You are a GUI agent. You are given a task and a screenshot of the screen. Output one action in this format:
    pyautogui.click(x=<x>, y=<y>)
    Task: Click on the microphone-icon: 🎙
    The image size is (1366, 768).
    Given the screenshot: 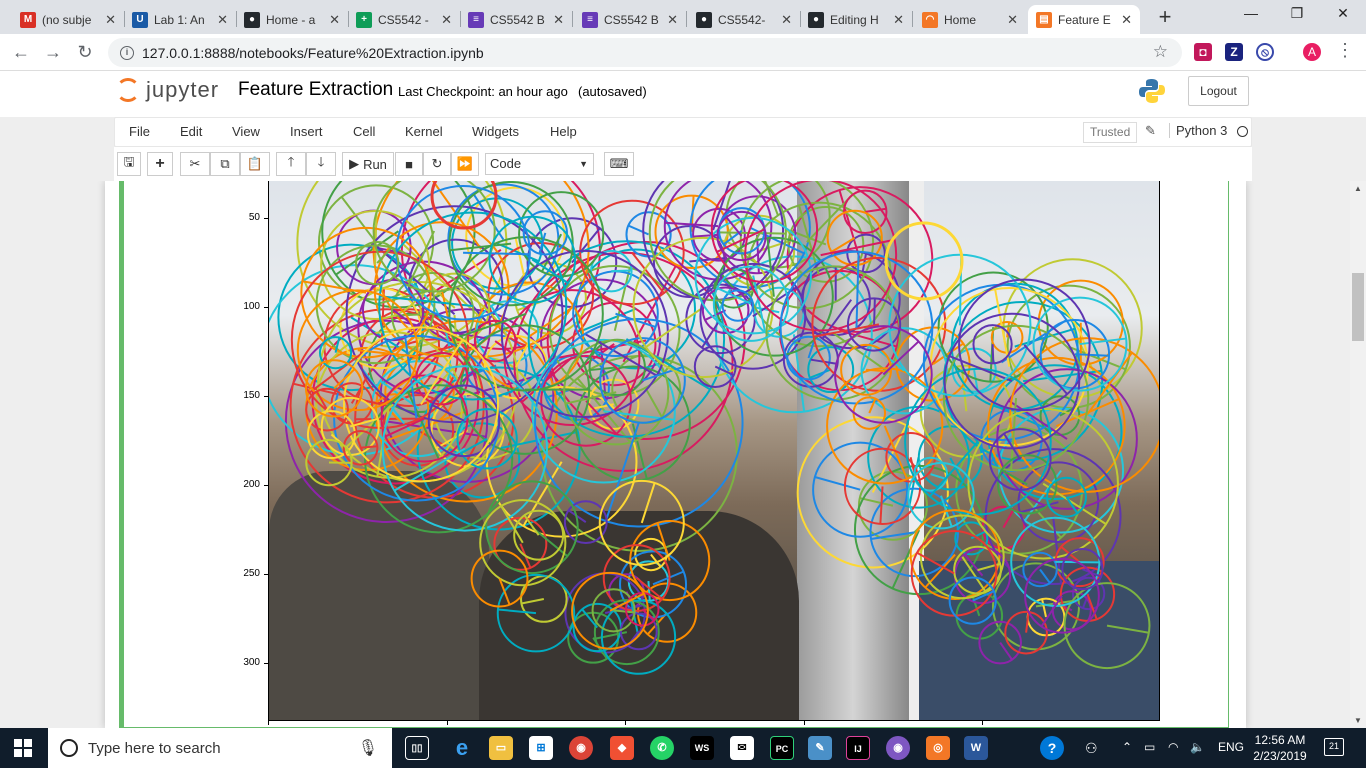 What is the action you would take?
    pyautogui.click(x=368, y=748)
    